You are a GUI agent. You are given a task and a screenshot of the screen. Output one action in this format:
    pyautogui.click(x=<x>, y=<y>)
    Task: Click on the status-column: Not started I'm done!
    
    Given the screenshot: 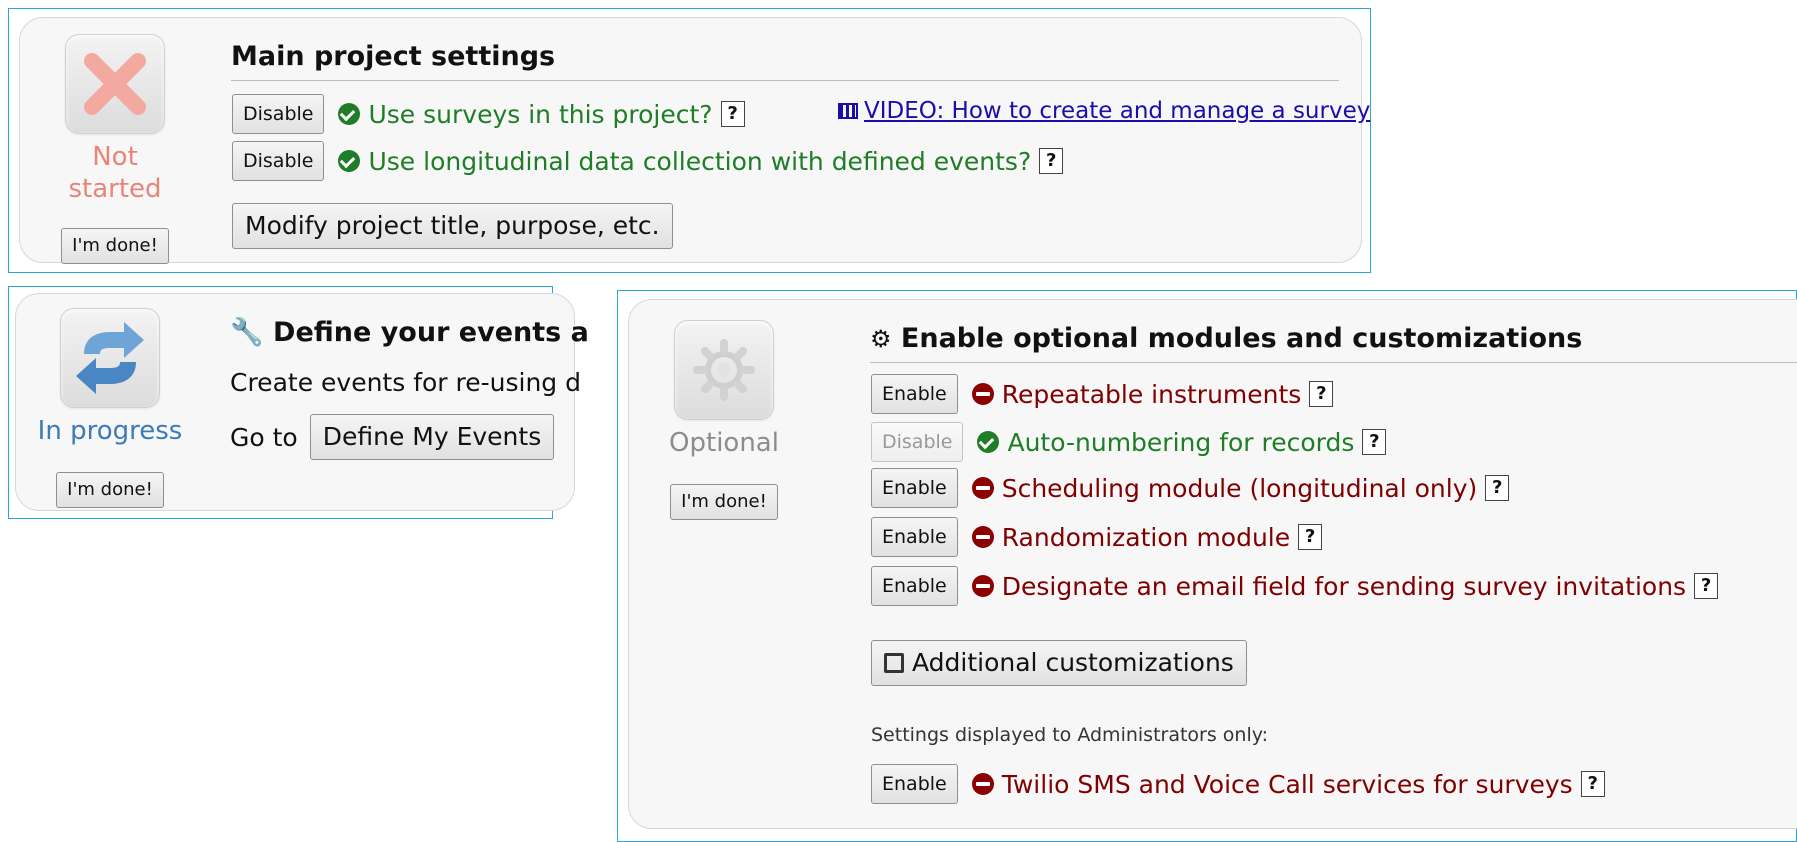 What is the action you would take?
    pyautogui.click(x=115, y=149)
    